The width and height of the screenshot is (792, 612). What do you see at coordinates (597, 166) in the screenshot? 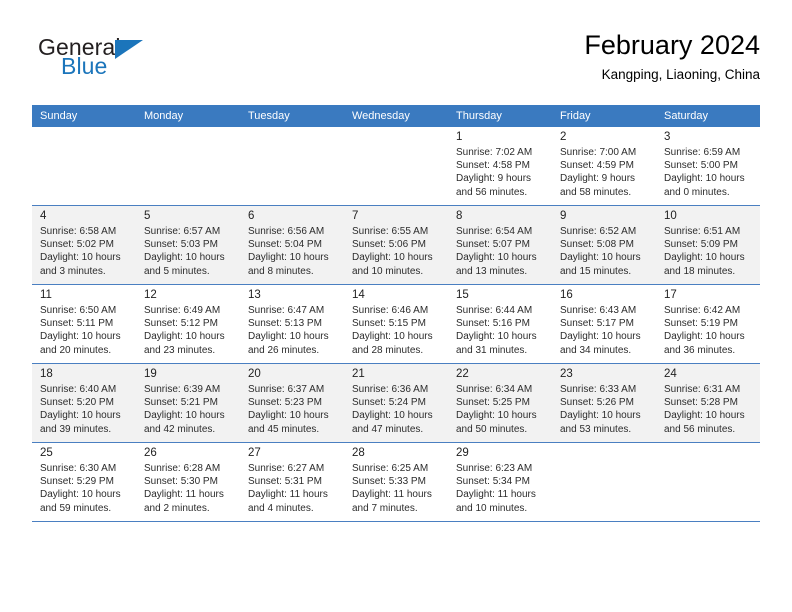
I see `sunset-text: Sunset: 4:59 PM` at bounding box center [597, 166].